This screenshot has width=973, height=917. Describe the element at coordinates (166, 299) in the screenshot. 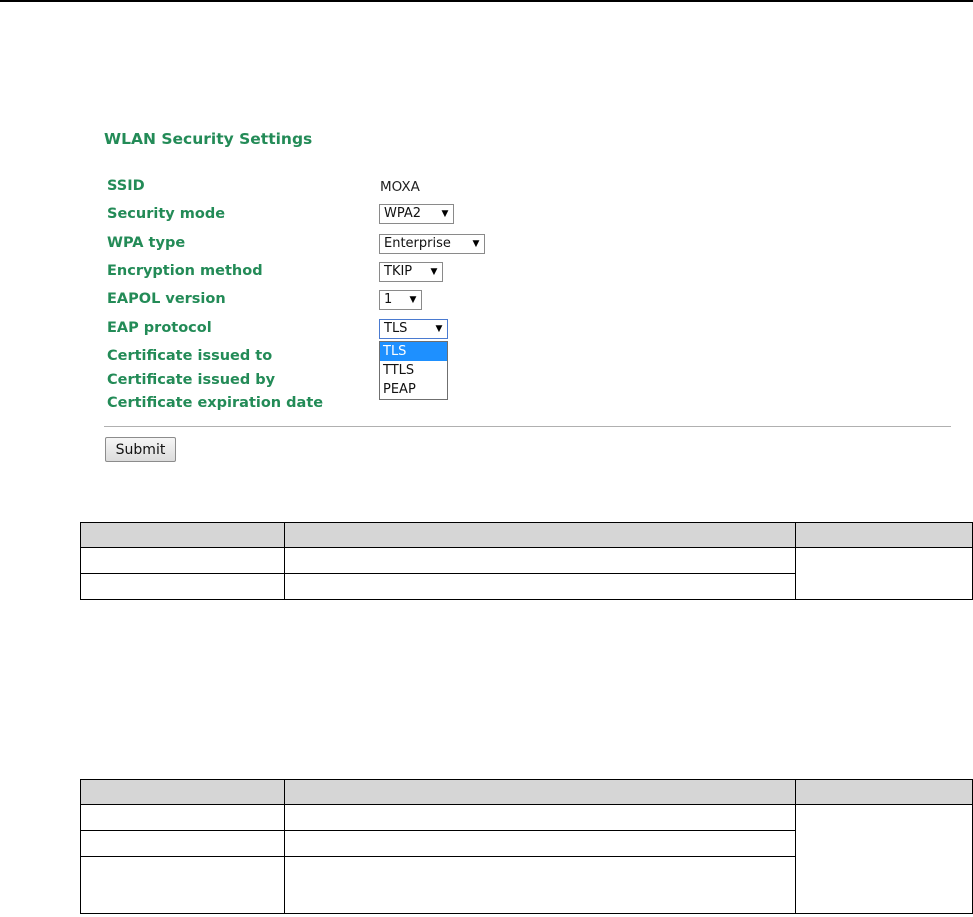

I see `eapol-version-label: EAPOL version` at that location.